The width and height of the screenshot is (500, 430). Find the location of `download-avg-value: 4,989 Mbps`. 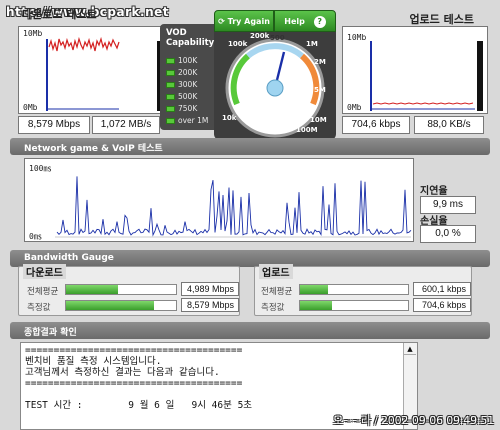

download-avg-value: 4,989 Mbps is located at coordinates (210, 289).